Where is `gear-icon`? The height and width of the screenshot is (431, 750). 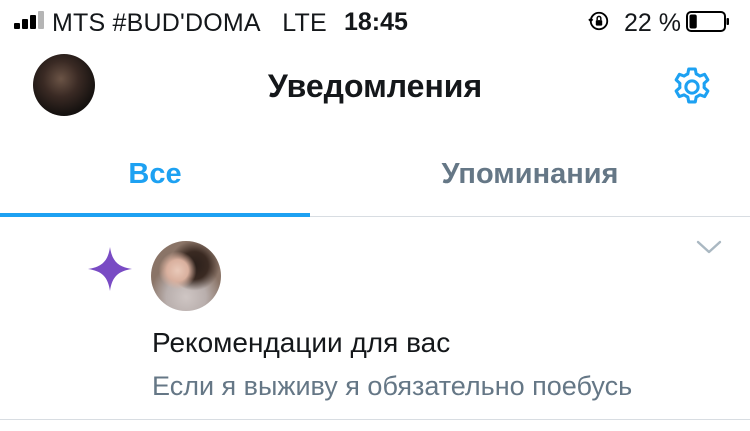 gear-icon is located at coordinates (692, 87).